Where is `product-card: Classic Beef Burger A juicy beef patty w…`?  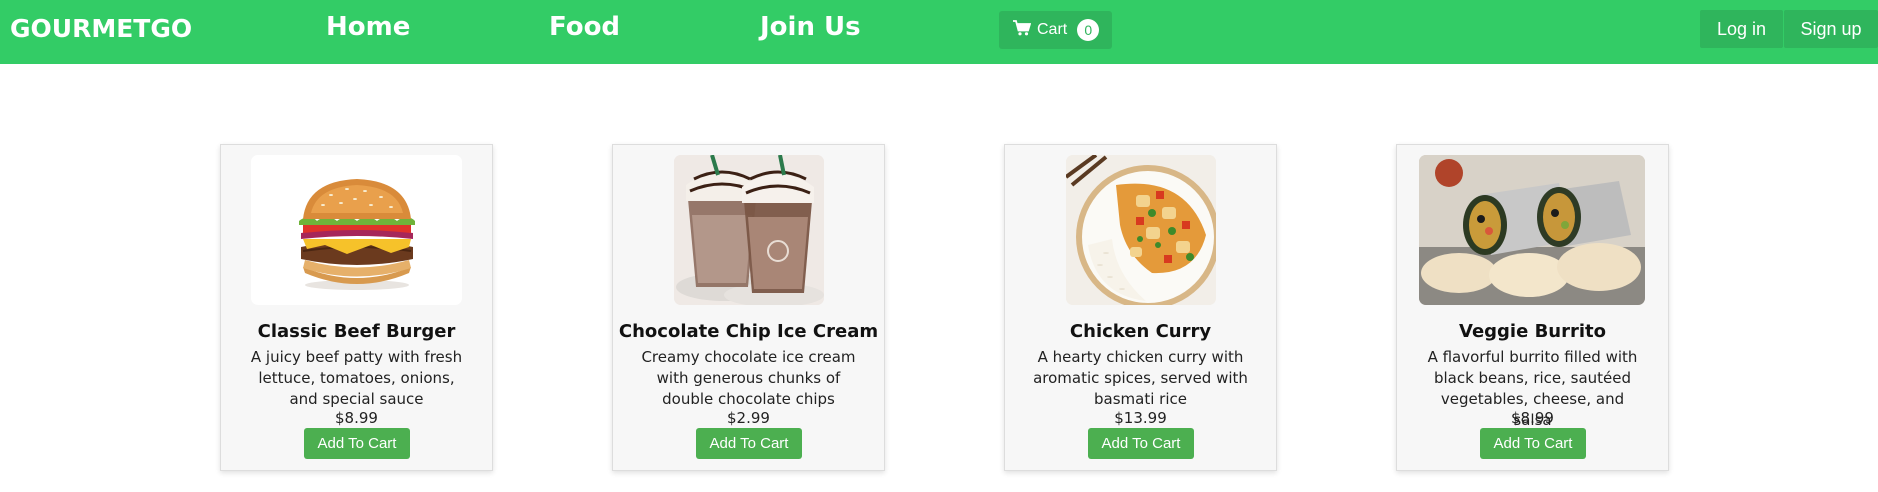 product-card: Classic Beef Burger A juicy beef patty w… is located at coordinates (356, 307).